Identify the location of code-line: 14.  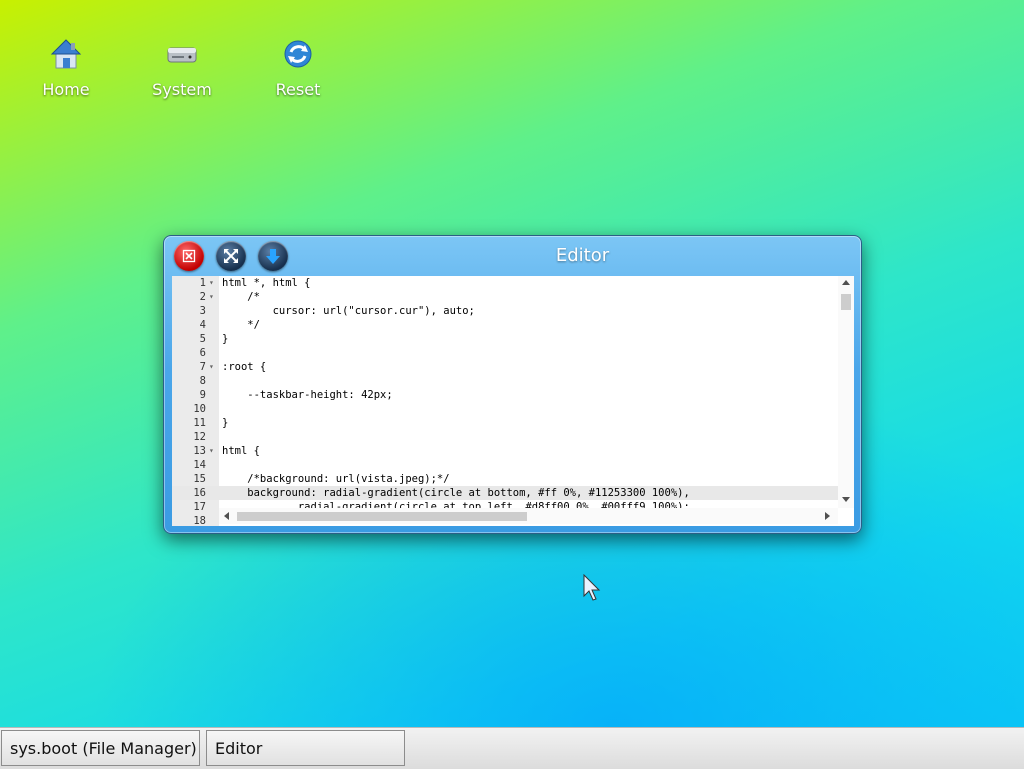
(505, 465).